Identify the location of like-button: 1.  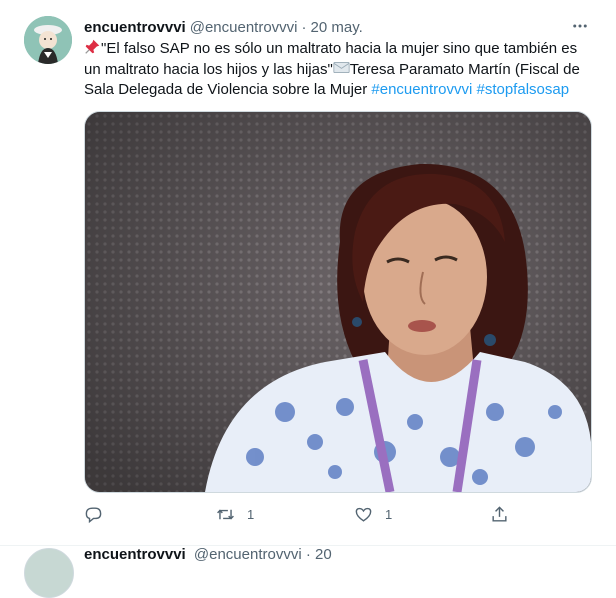
(373, 514).